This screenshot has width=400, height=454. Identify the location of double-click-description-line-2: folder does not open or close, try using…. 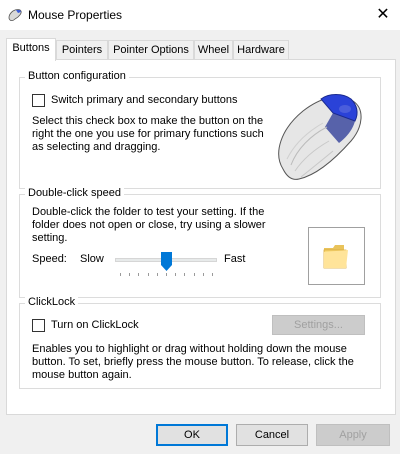
(149, 225).